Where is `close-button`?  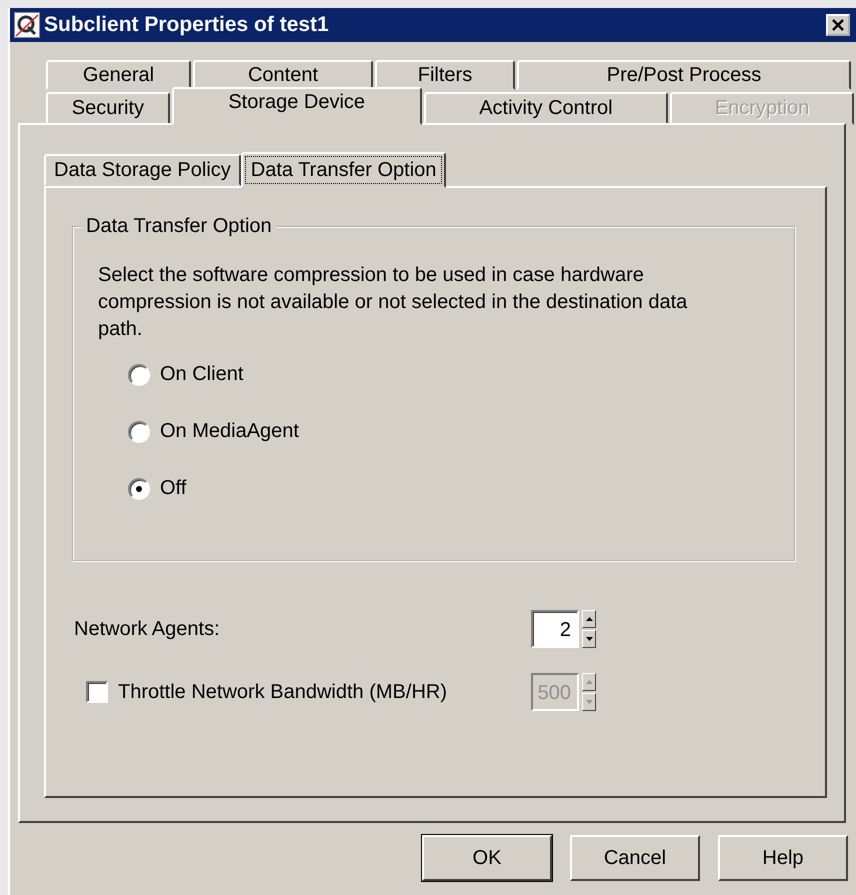 close-button is located at coordinates (838, 25).